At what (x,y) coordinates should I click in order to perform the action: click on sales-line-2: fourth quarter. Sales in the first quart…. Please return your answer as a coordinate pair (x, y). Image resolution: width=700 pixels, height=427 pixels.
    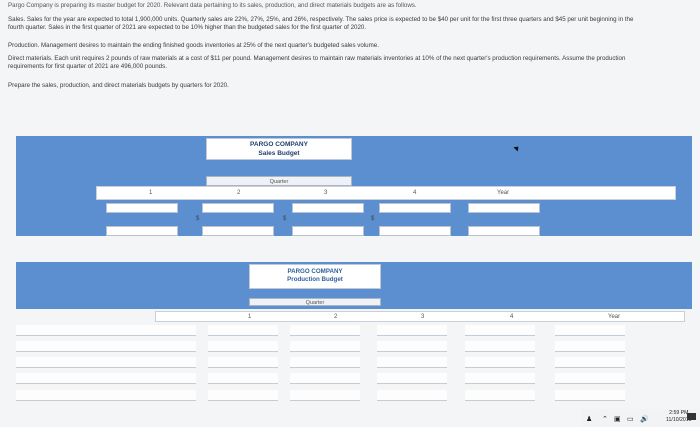
    Looking at the image, I should click on (187, 28).